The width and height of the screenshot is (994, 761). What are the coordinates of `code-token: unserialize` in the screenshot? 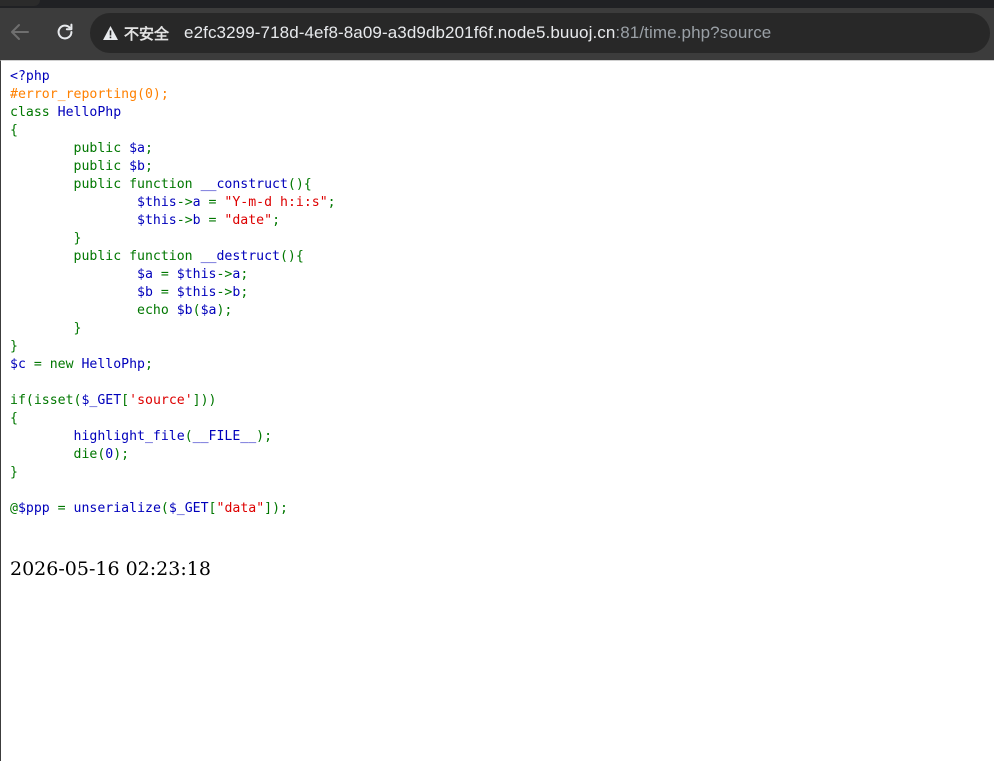 It's located at (117, 508).